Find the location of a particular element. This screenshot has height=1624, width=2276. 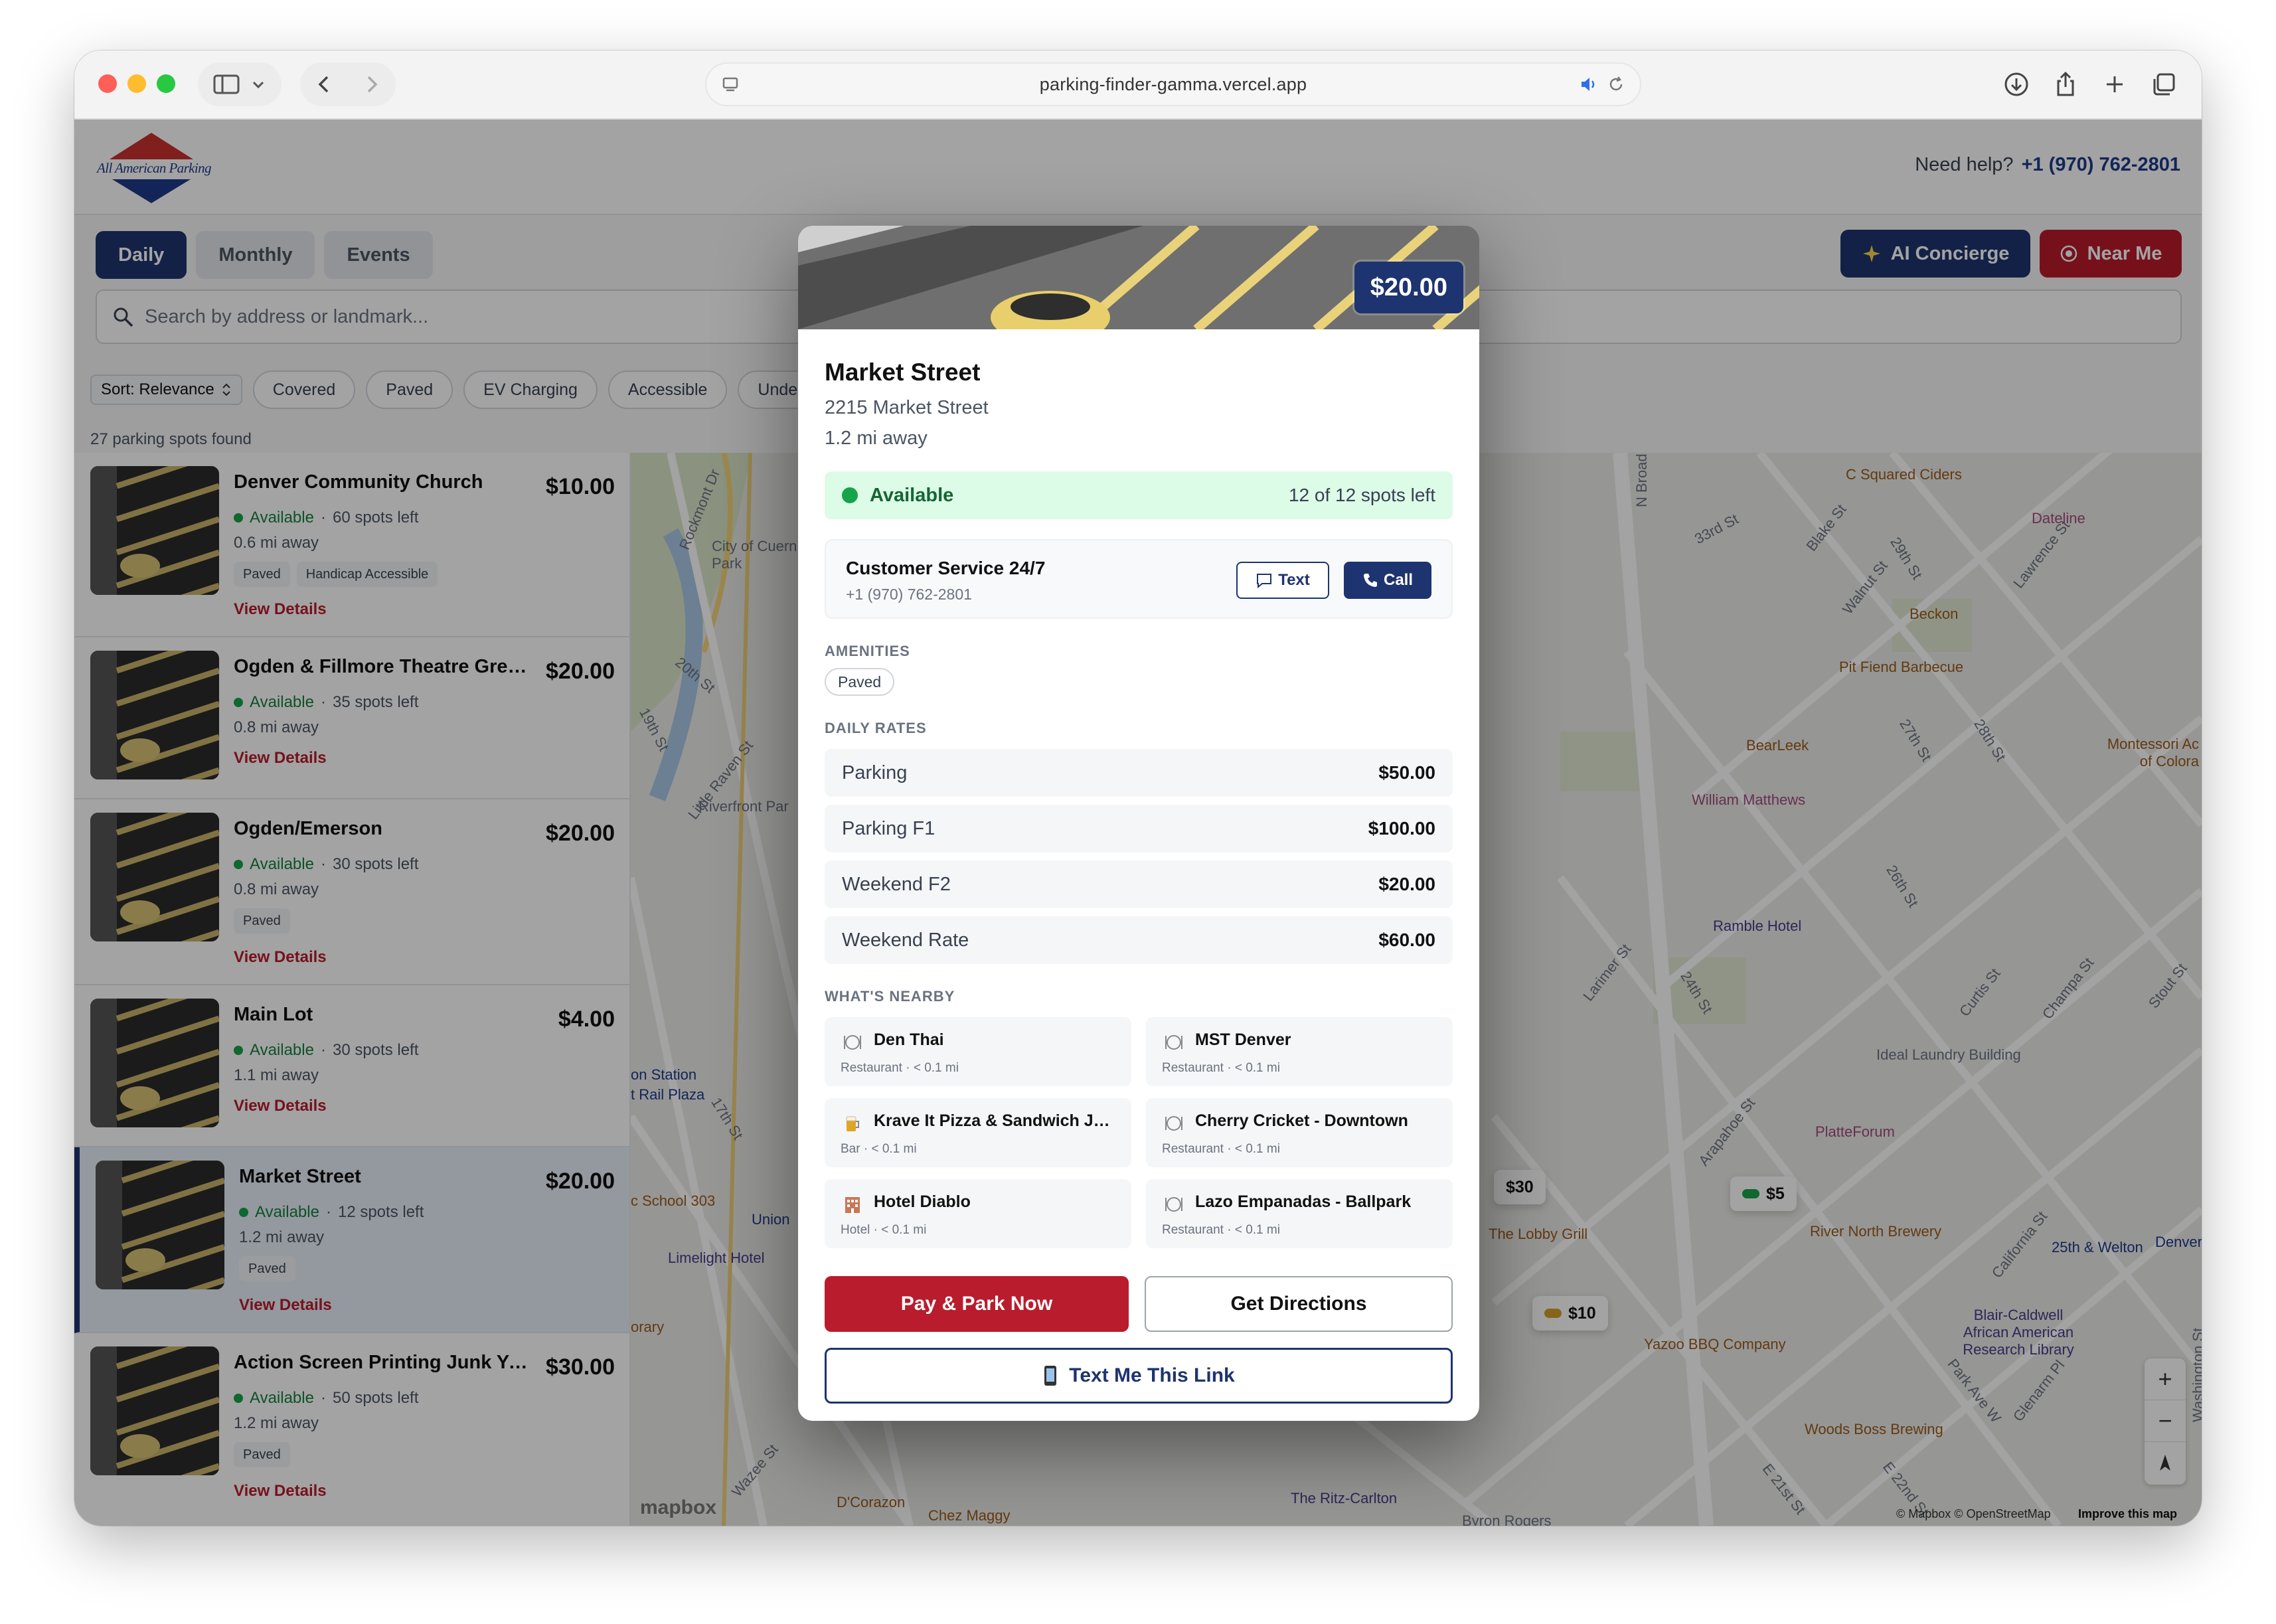

cs-title: Customer Service 24/7 is located at coordinates (946, 568).